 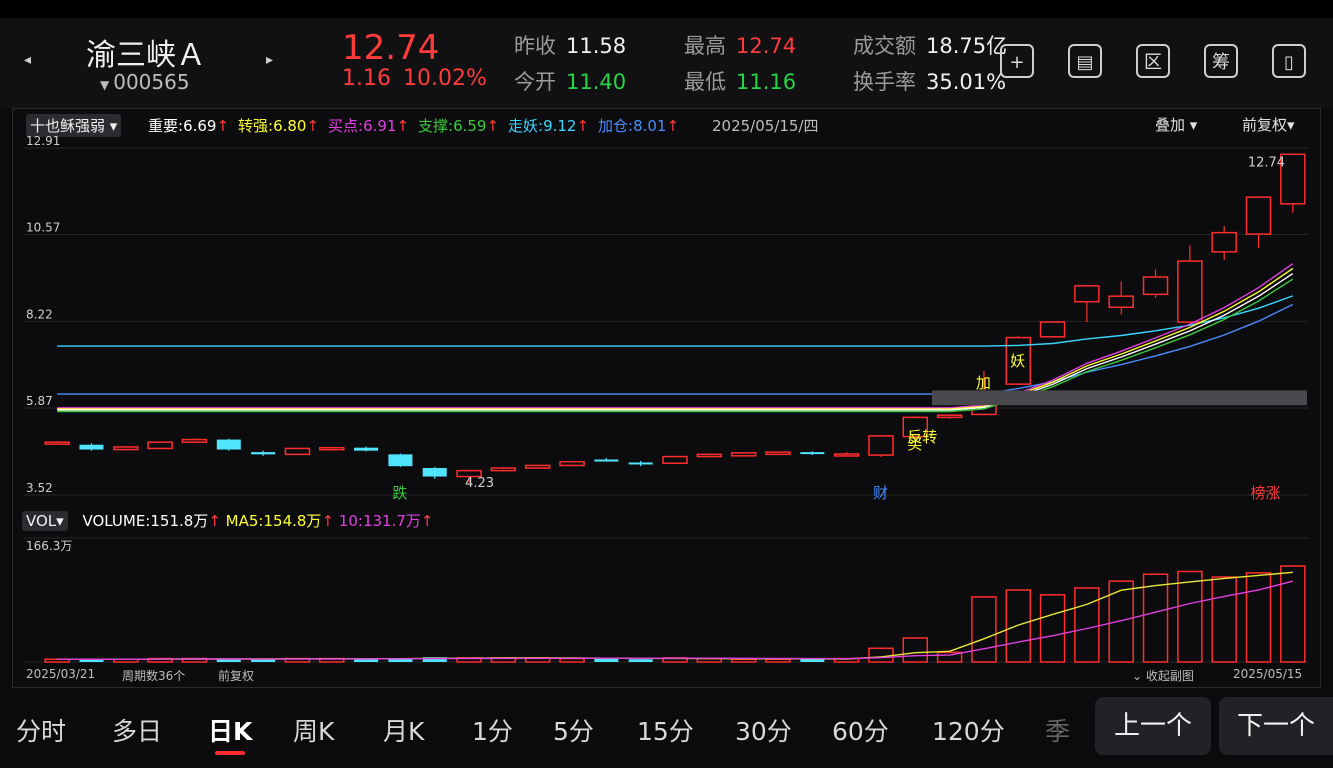 I want to click on volume-value: VOLUME:151.8万↑, so click(x=151, y=521).